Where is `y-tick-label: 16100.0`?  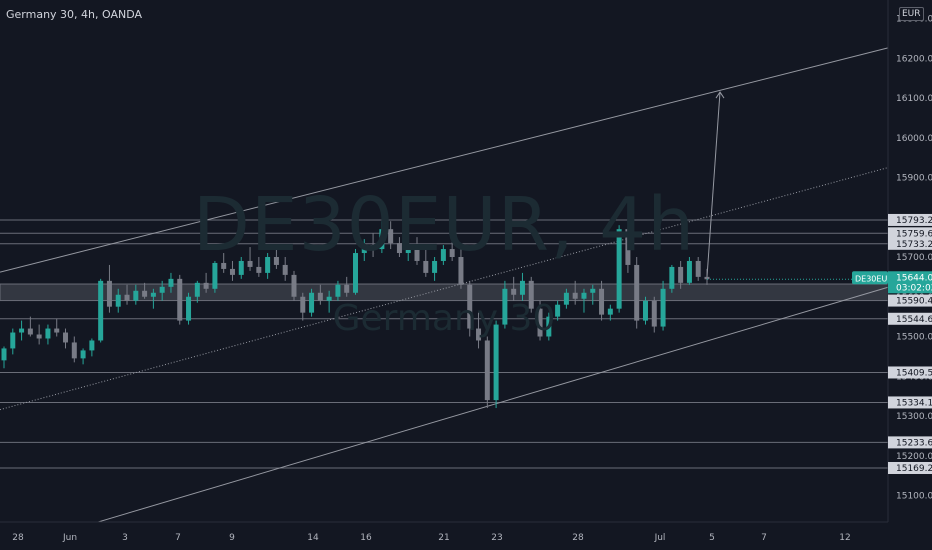
y-tick-label: 16100.0 is located at coordinates (914, 99).